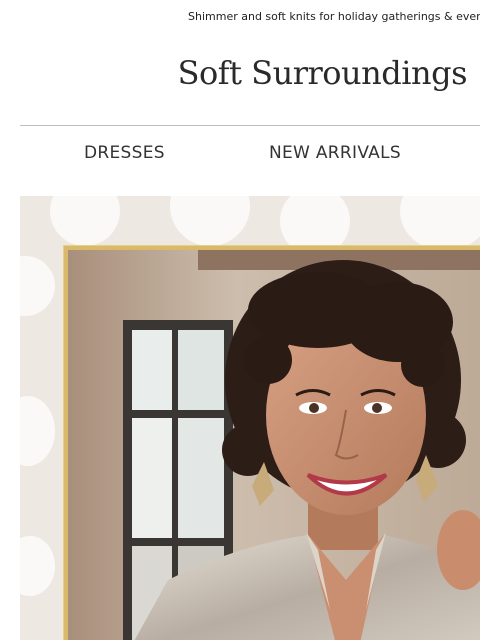  Describe the element at coordinates (124, 153) in the screenshot. I see `nav-item-dresses: DRESSES` at that location.